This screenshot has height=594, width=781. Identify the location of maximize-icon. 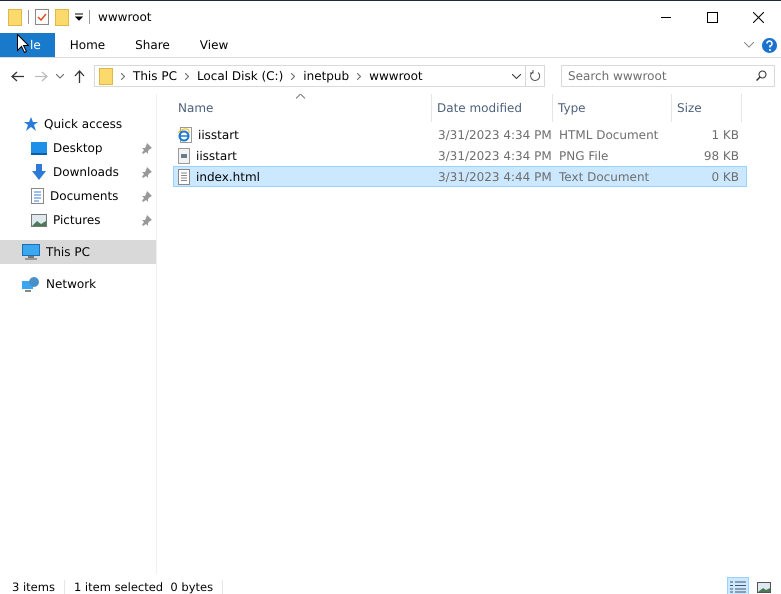
(712, 17).